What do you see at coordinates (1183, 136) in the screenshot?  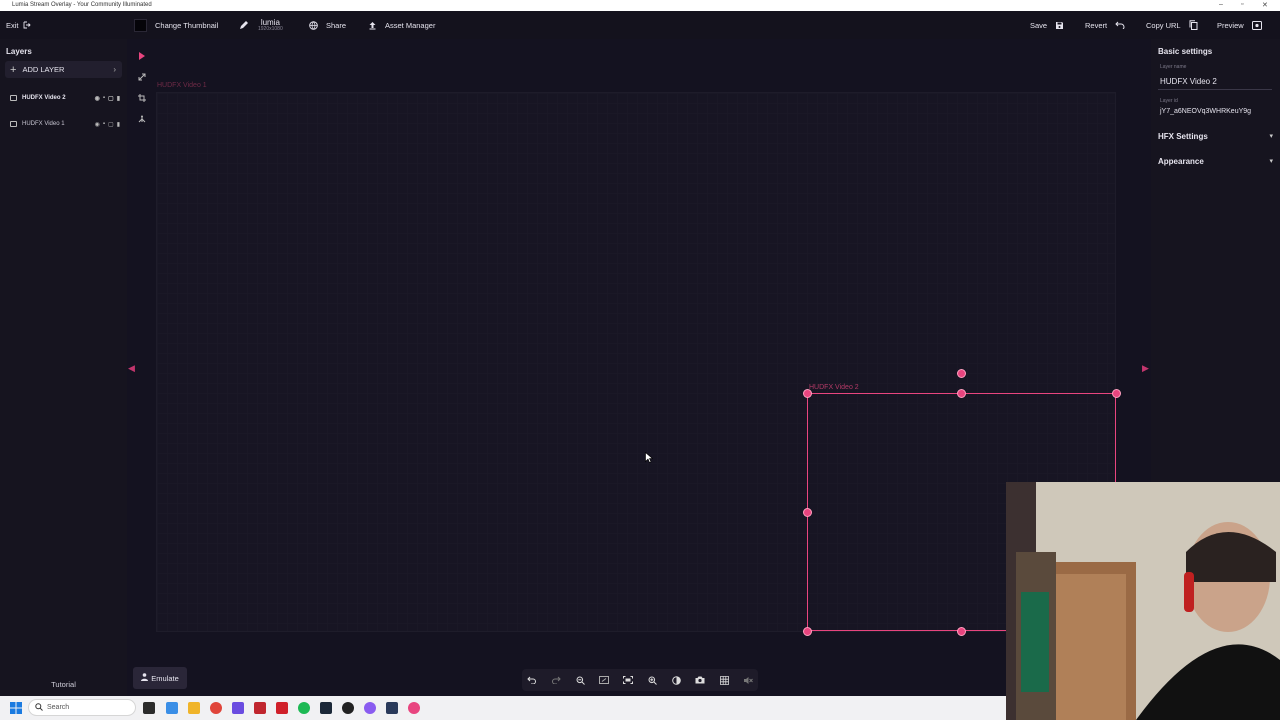 I see `hfx-settings-section: HFX Settings` at bounding box center [1183, 136].